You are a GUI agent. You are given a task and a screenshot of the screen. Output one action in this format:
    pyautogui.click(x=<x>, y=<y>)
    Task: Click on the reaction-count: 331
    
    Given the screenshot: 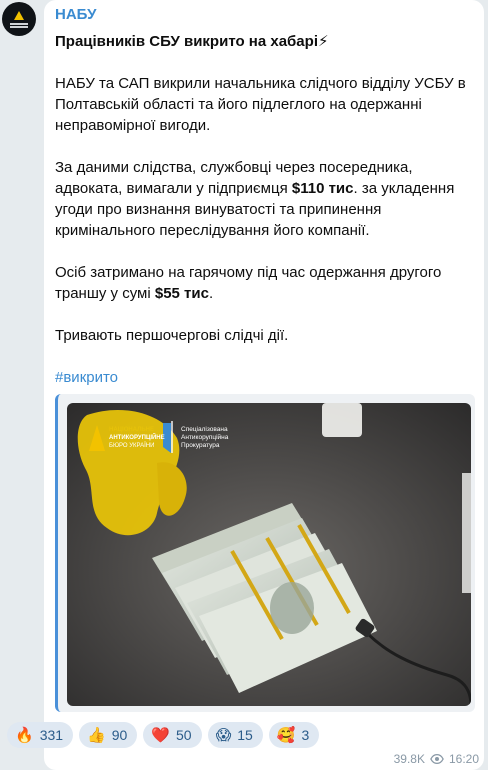 What is the action you would take?
    pyautogui.click(x=51, y=735)
    